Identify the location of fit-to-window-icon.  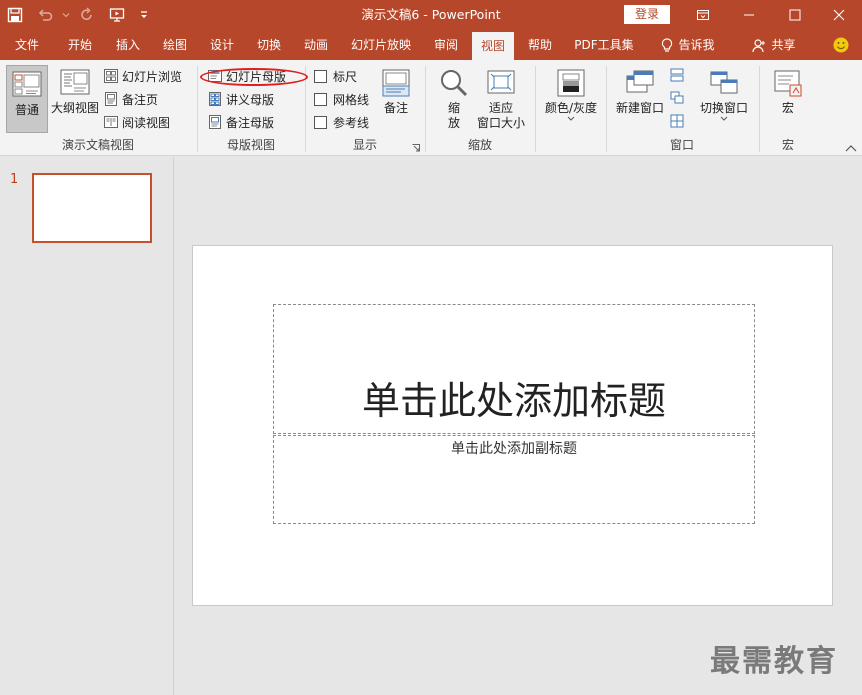
(501, 82).